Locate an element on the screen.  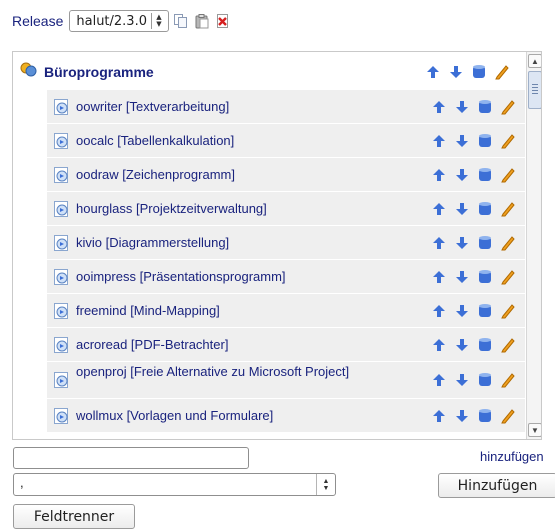
release-select-value: halut/2.3.0 is located at coordinates (111, 21).